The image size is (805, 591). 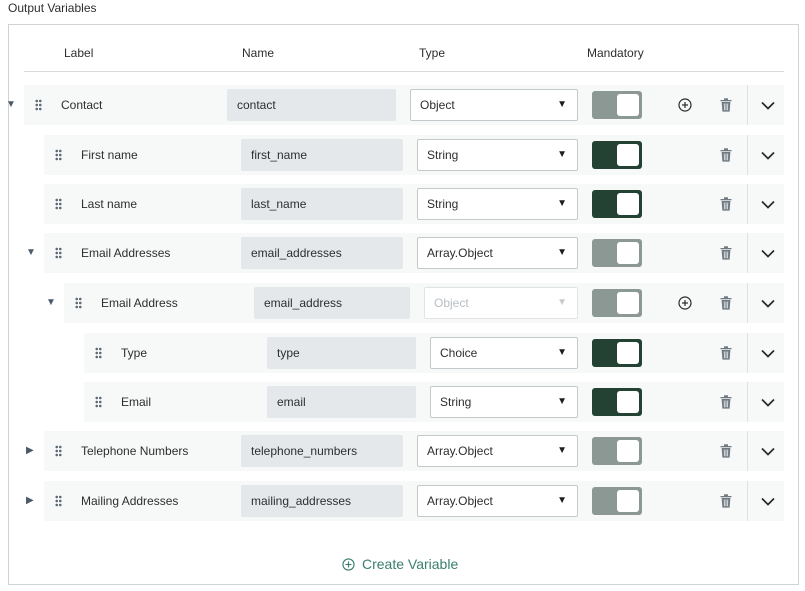 I want to click on name-input: last_name, so click(x=322, y=204).